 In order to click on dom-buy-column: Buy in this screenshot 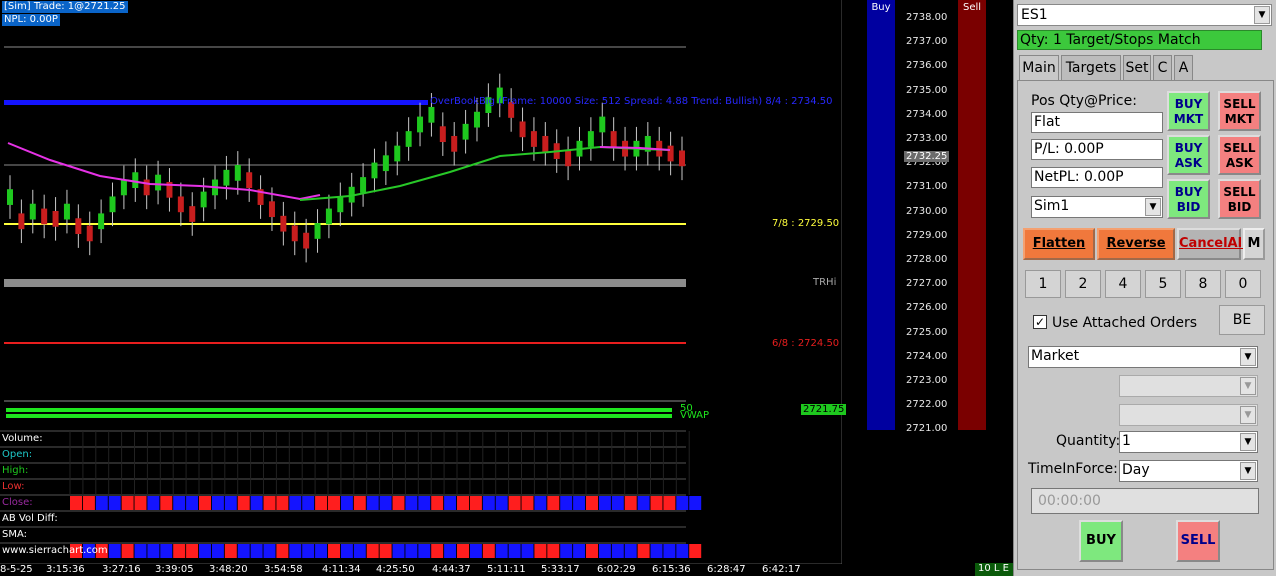, I will do `click(881, 215)`.